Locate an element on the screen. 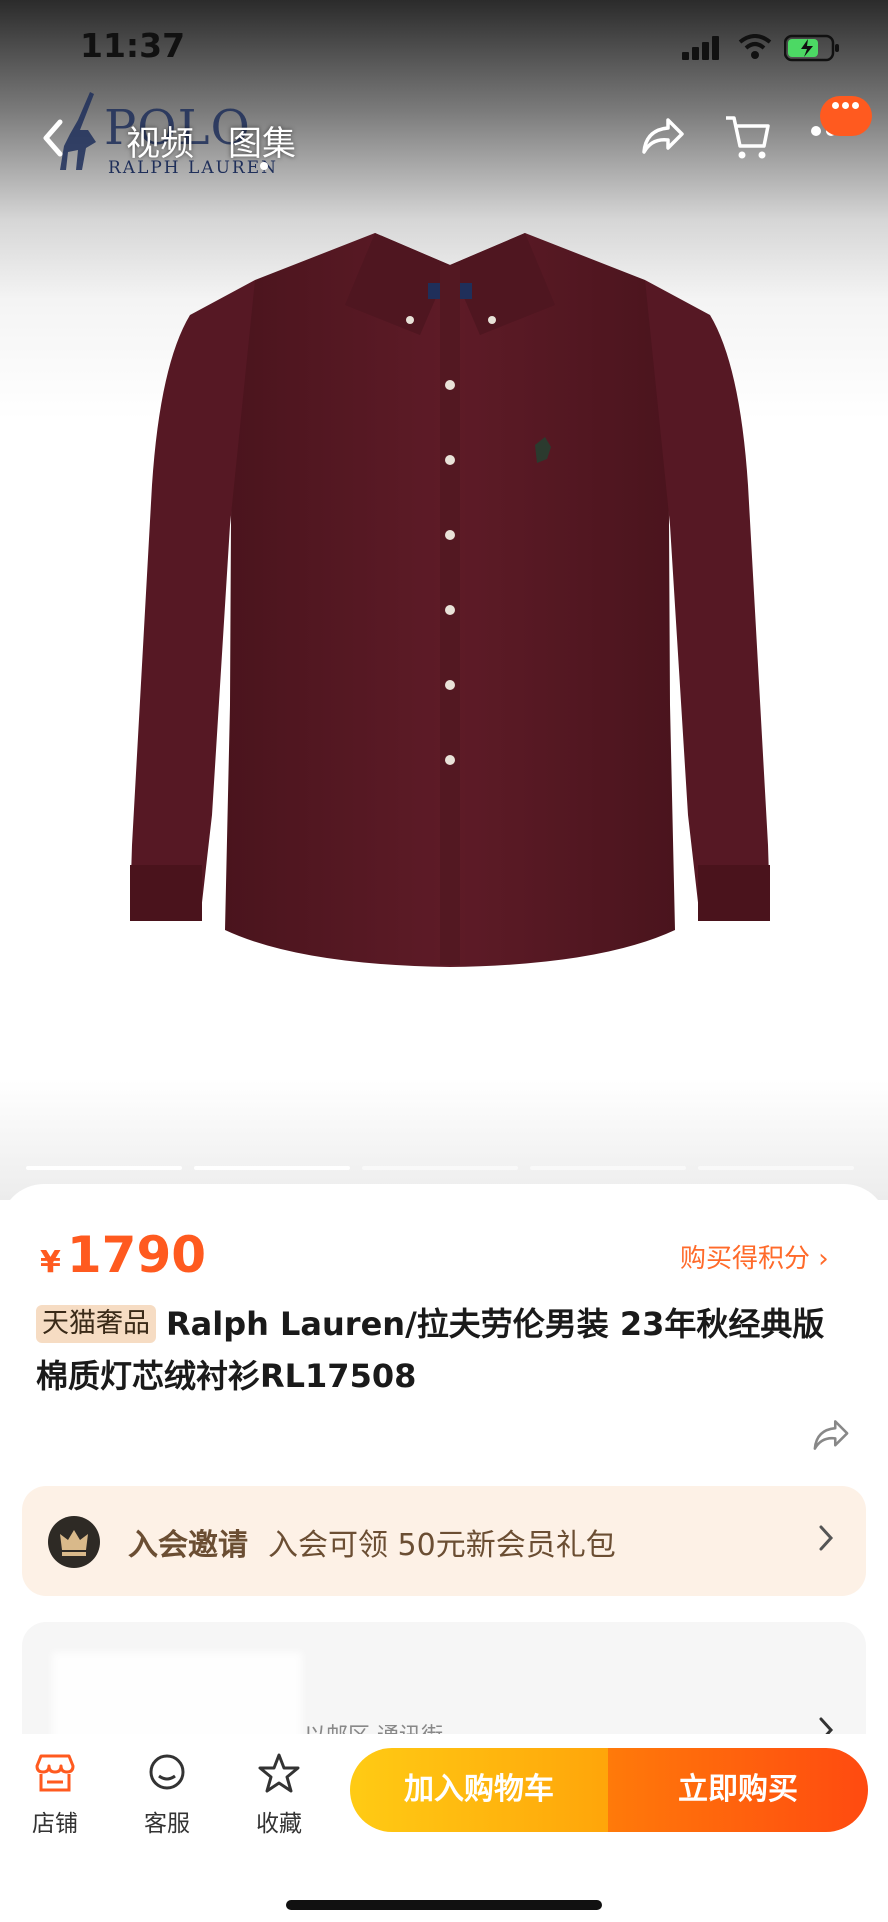 The image size is (888, 1922). chevron-right-icon is located at coordinates (826, 1538).